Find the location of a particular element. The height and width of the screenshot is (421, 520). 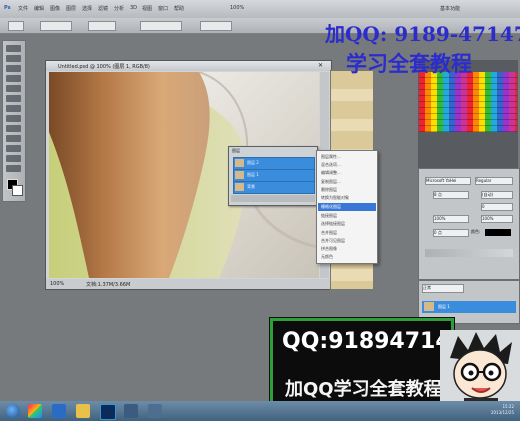

toolbox is located at coordinates (14, 121).